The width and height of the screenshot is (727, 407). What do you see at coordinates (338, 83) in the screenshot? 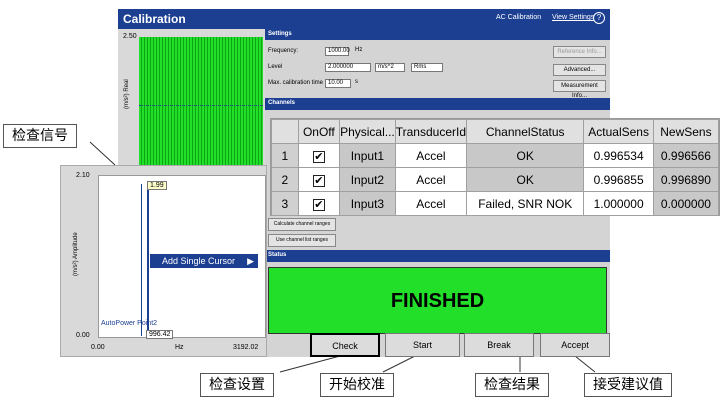
I see `max-time-field: 10.00` at bounding box center [338, 83].